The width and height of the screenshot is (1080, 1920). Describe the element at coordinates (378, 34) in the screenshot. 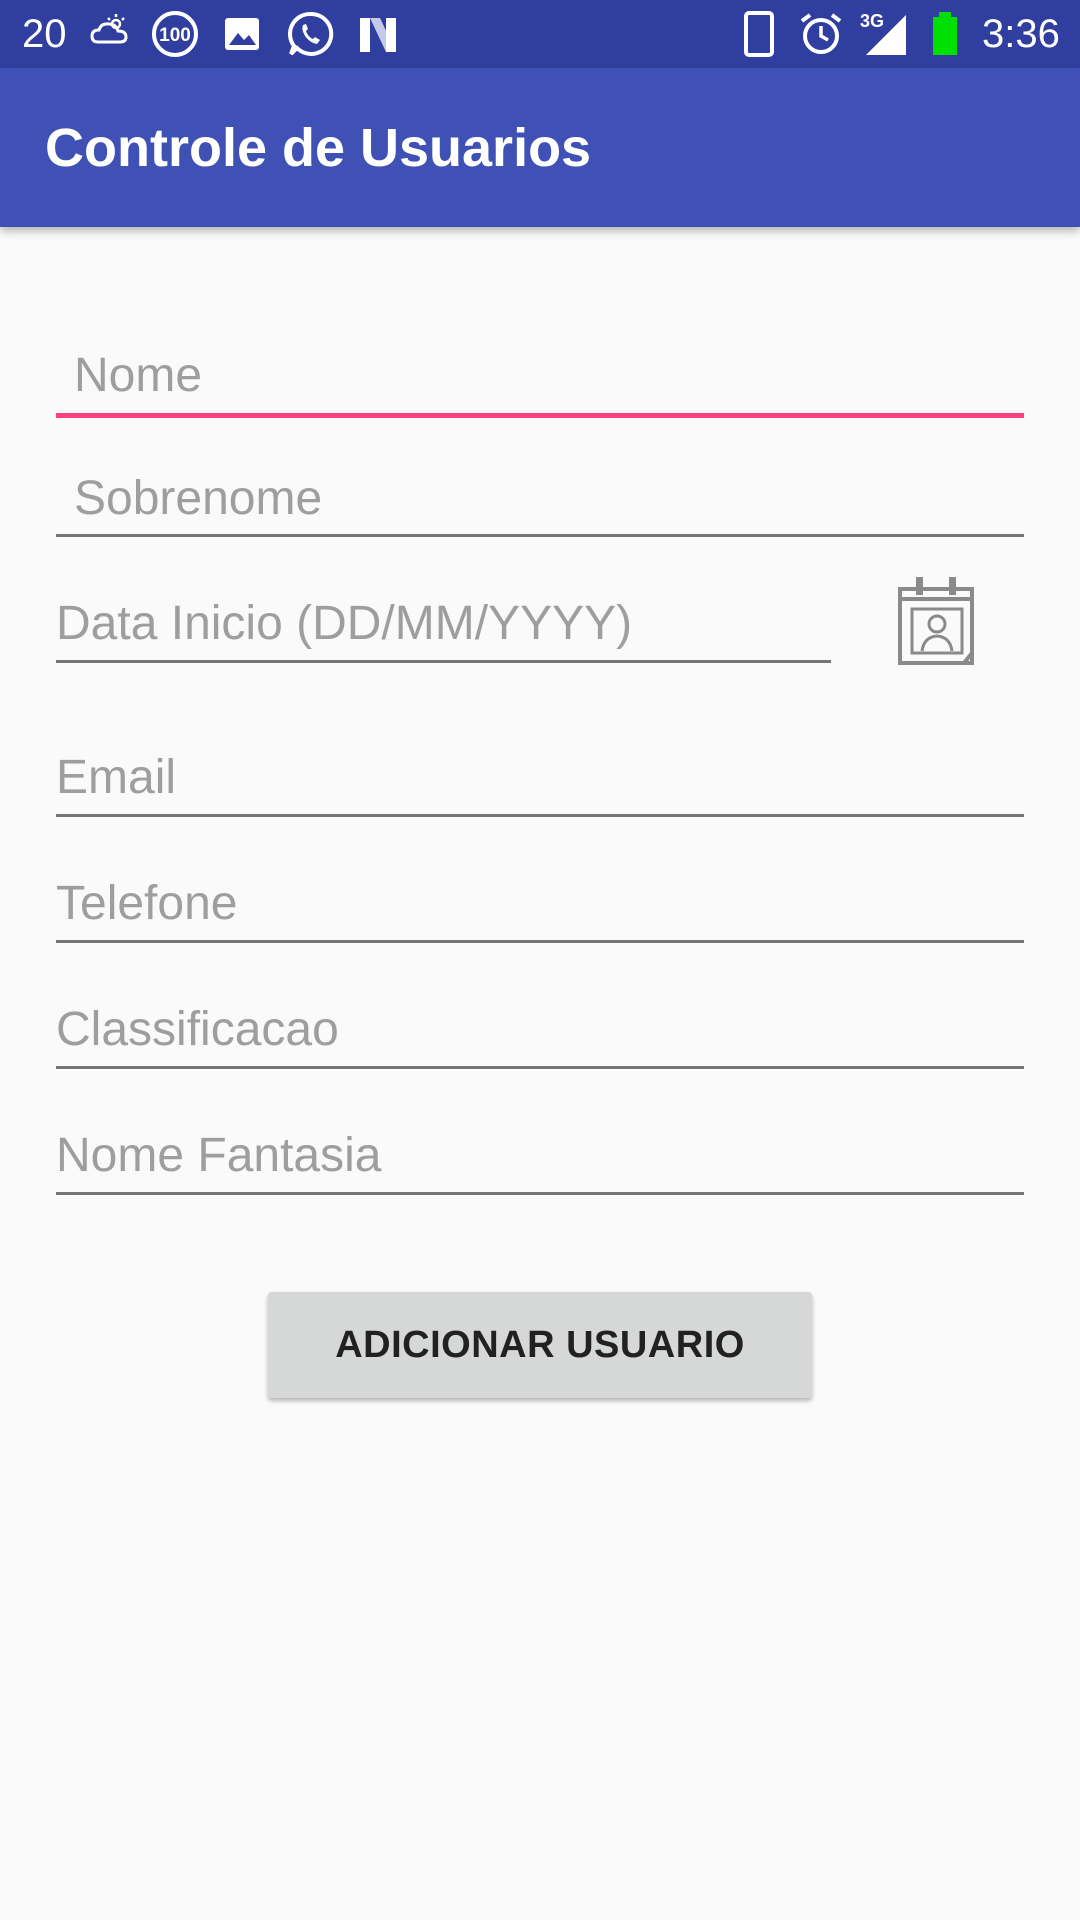

I see `n-icon` at that location.